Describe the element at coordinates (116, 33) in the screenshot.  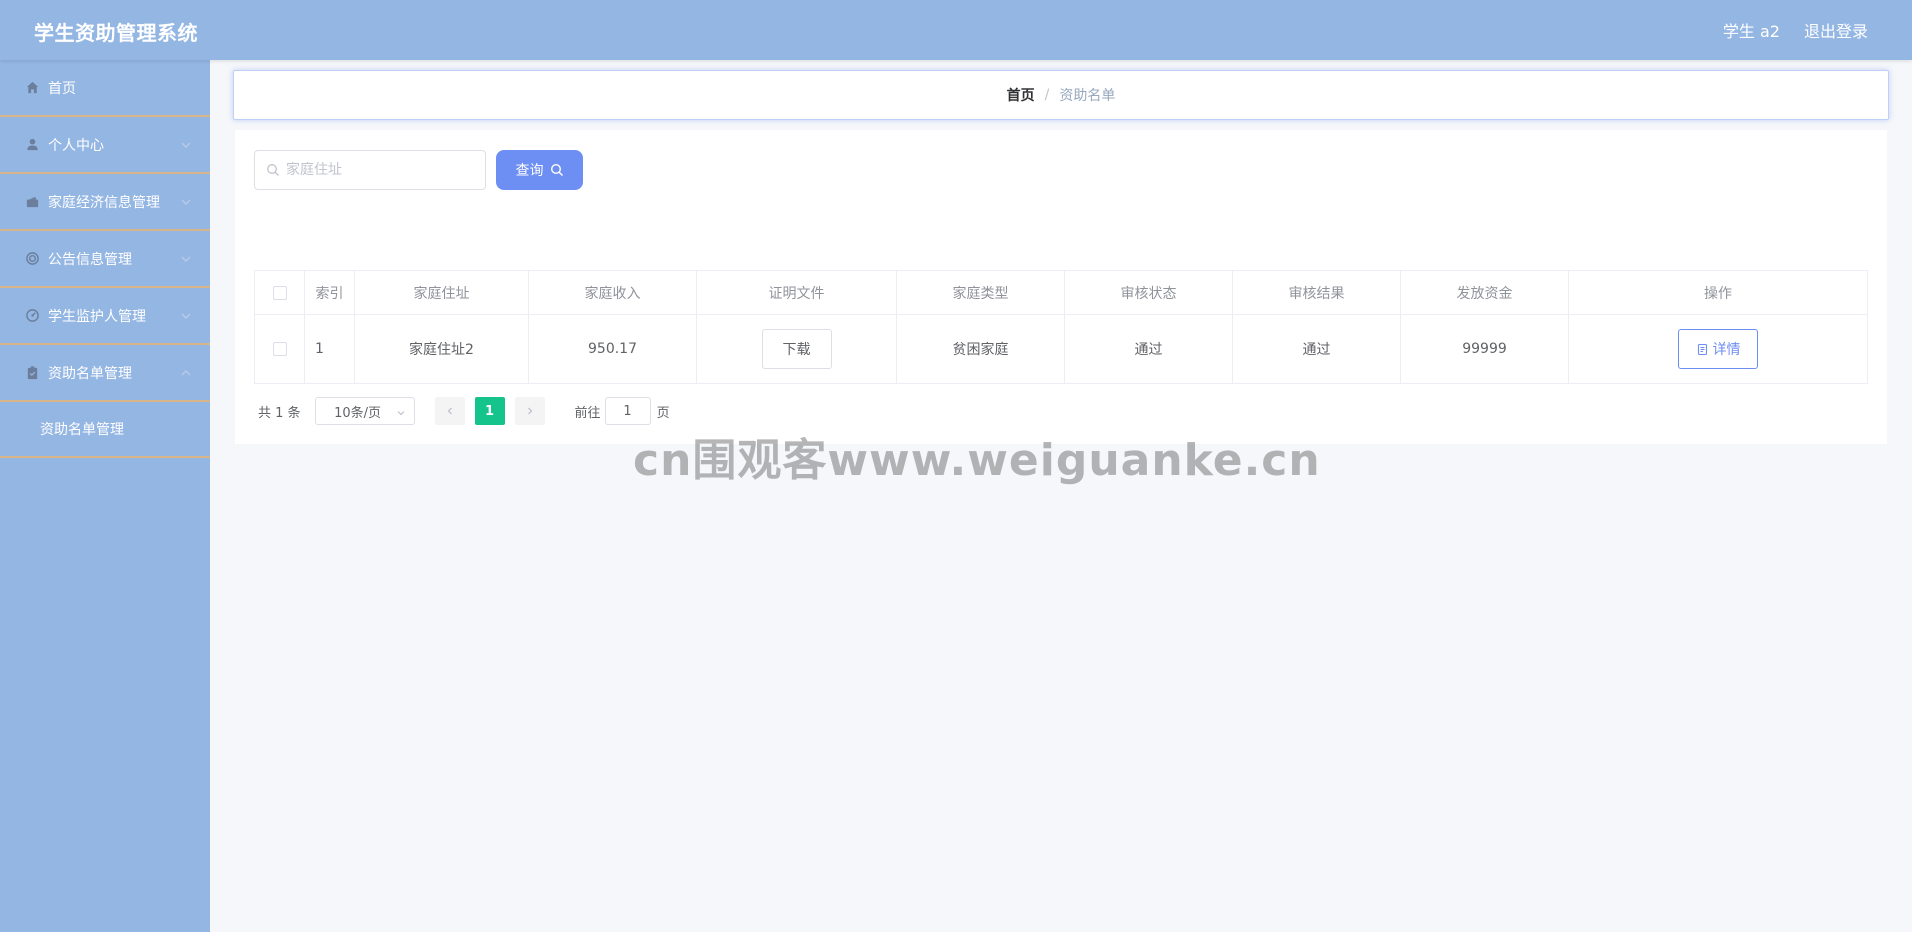
I see `app-title: 学生资助管理系统` at that location.